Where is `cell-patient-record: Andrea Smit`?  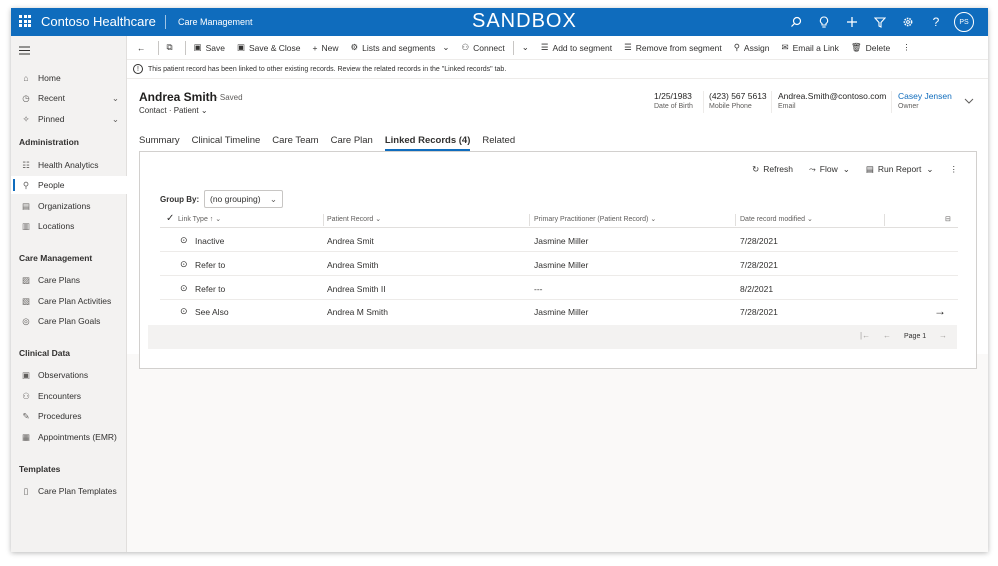
cell-patient-record: Andrea Smit is located at coordinates (350, 241).